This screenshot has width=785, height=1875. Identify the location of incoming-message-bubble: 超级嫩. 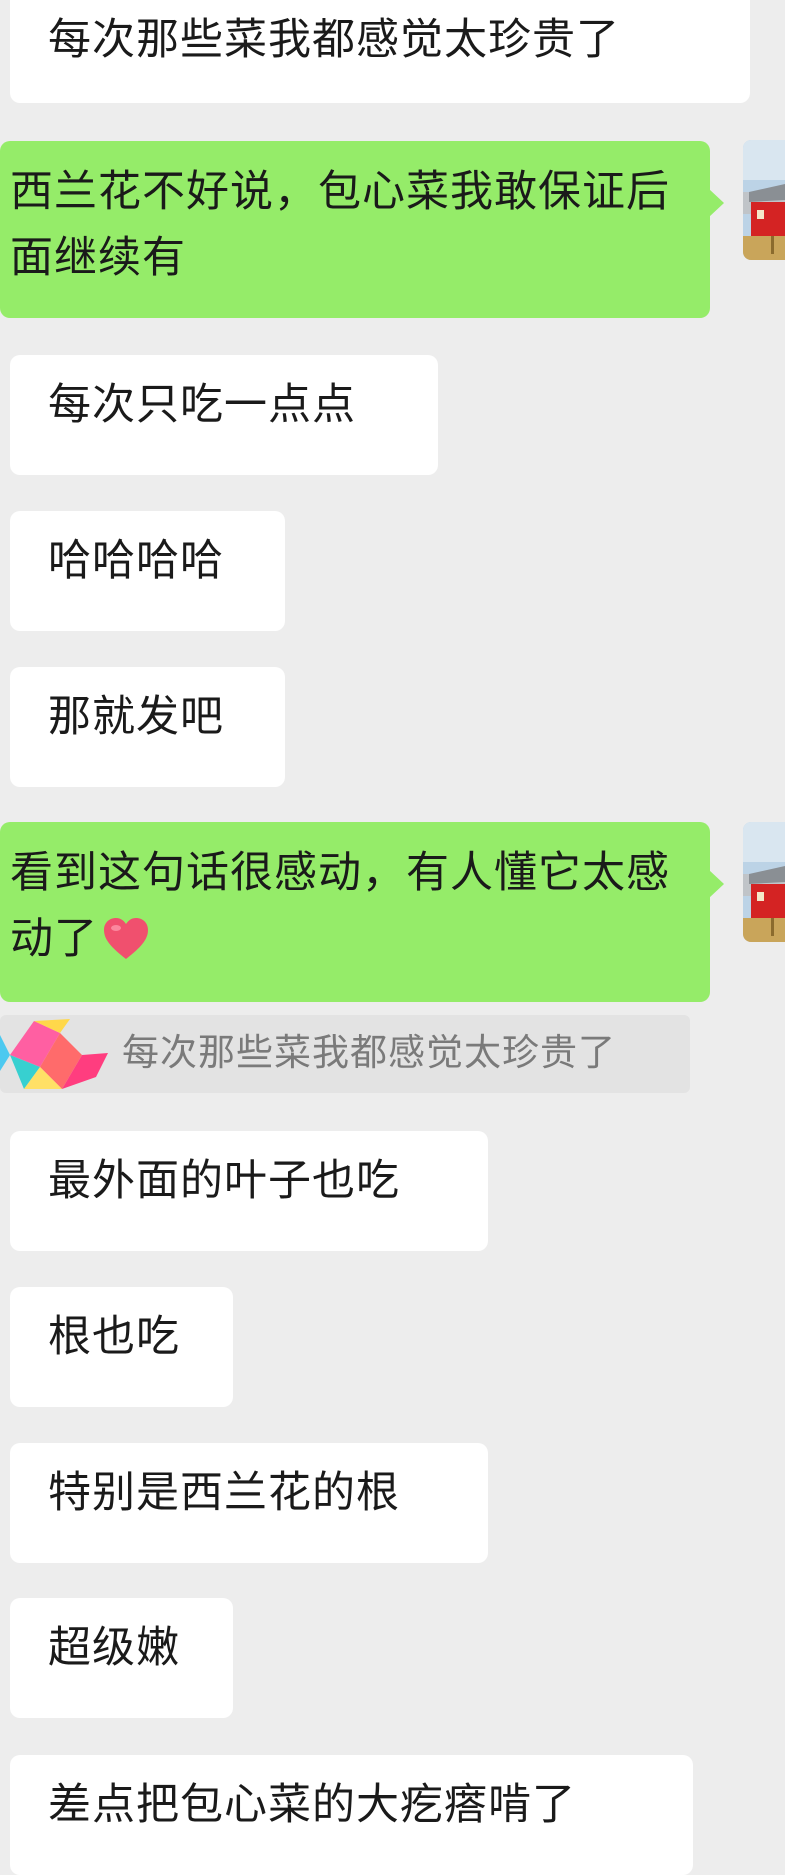
(121, 1658).